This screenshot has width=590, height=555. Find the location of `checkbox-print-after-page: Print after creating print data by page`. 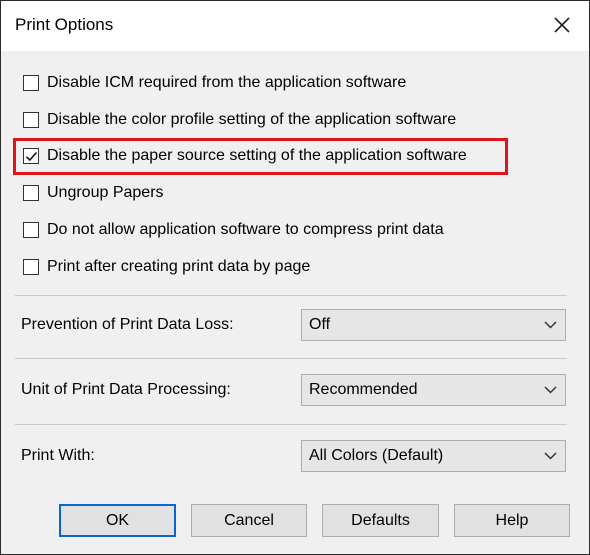

checkbox-print-after-page: Print after creating print data by page is located at coordinates (166, 267).